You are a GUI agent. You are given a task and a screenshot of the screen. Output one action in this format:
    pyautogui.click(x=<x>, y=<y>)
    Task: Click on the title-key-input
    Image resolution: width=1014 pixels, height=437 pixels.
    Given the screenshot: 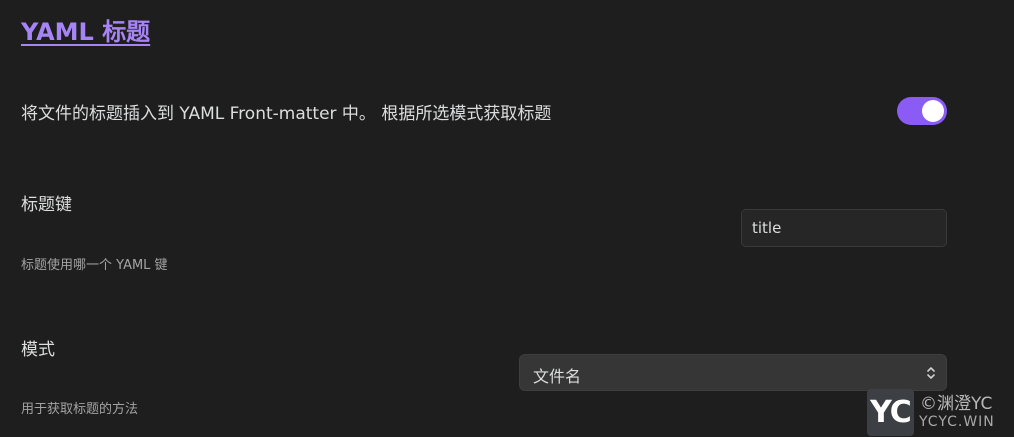 What is the action you would take?
    pyautogui.click(x=844, y=228)
    